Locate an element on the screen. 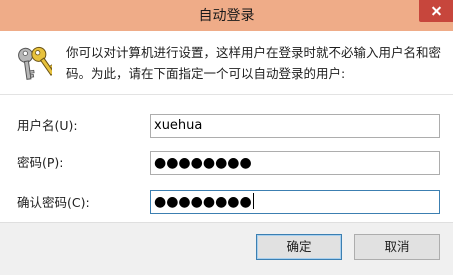 This screenshot has height=275, width=453. username-label: 用户名(U): is located at coordinates (47, 125).